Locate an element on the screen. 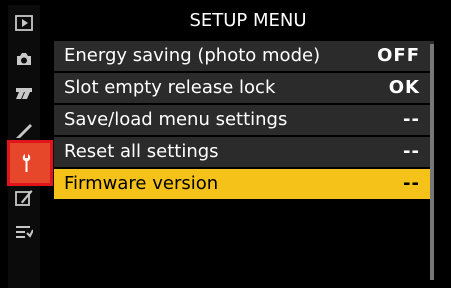 The height and width of the screenshot is (288, 451). menu-item-firmware-version: Firmware version -- is located at coordinates (244, 184).